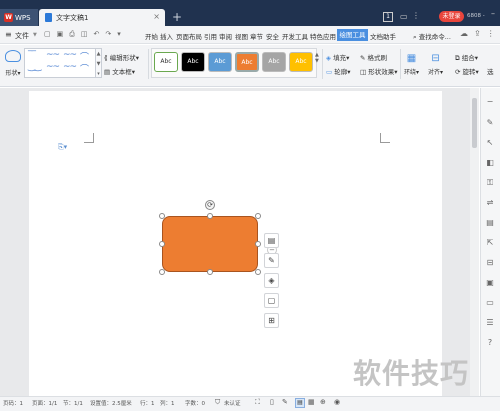  I want to click on status-page-number: 页码：1, so click(13, 403).